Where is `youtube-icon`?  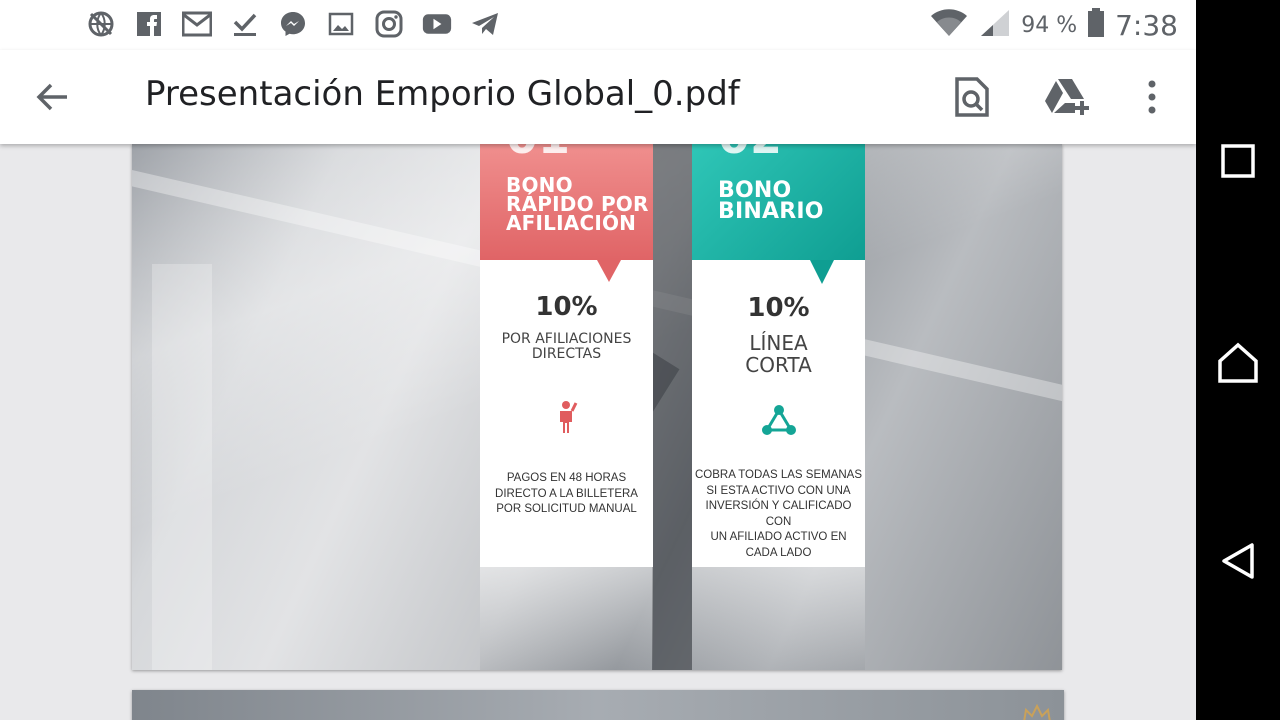 youtube-icon is located at coordinates (437, 24).